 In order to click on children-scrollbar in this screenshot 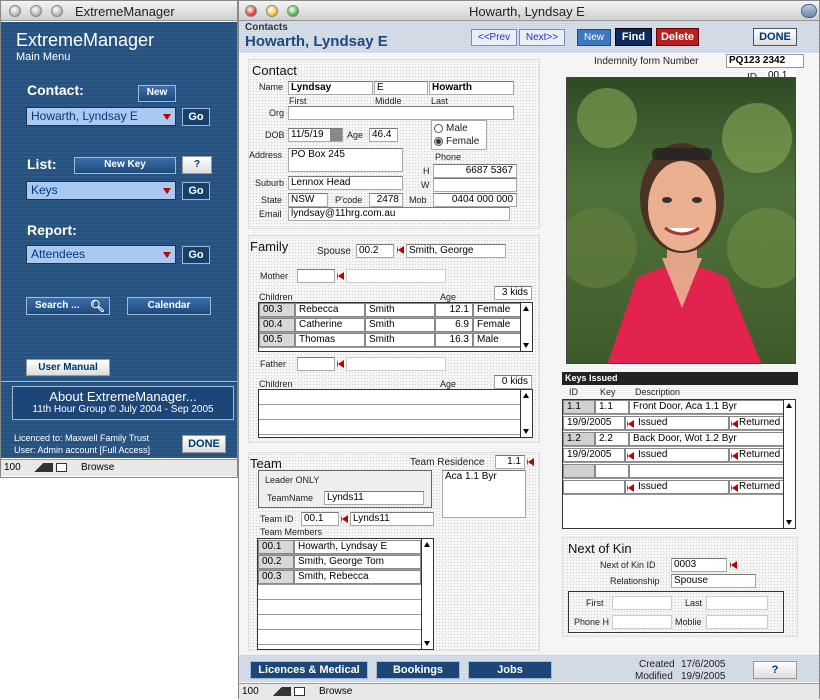, I will do `click(526, 327)`.